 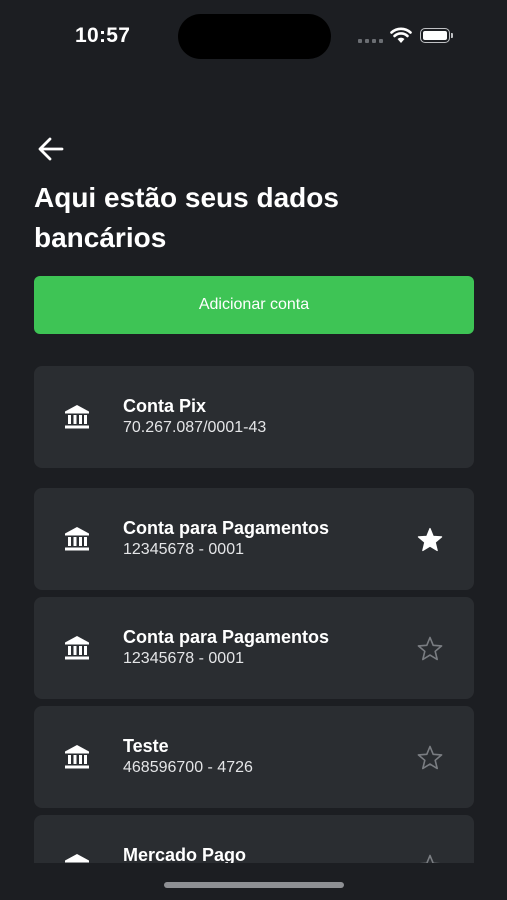 What do you see at coordinates (452, 35) in the screenshot?
I see `battery-cap` at bounding box center [452, 35].